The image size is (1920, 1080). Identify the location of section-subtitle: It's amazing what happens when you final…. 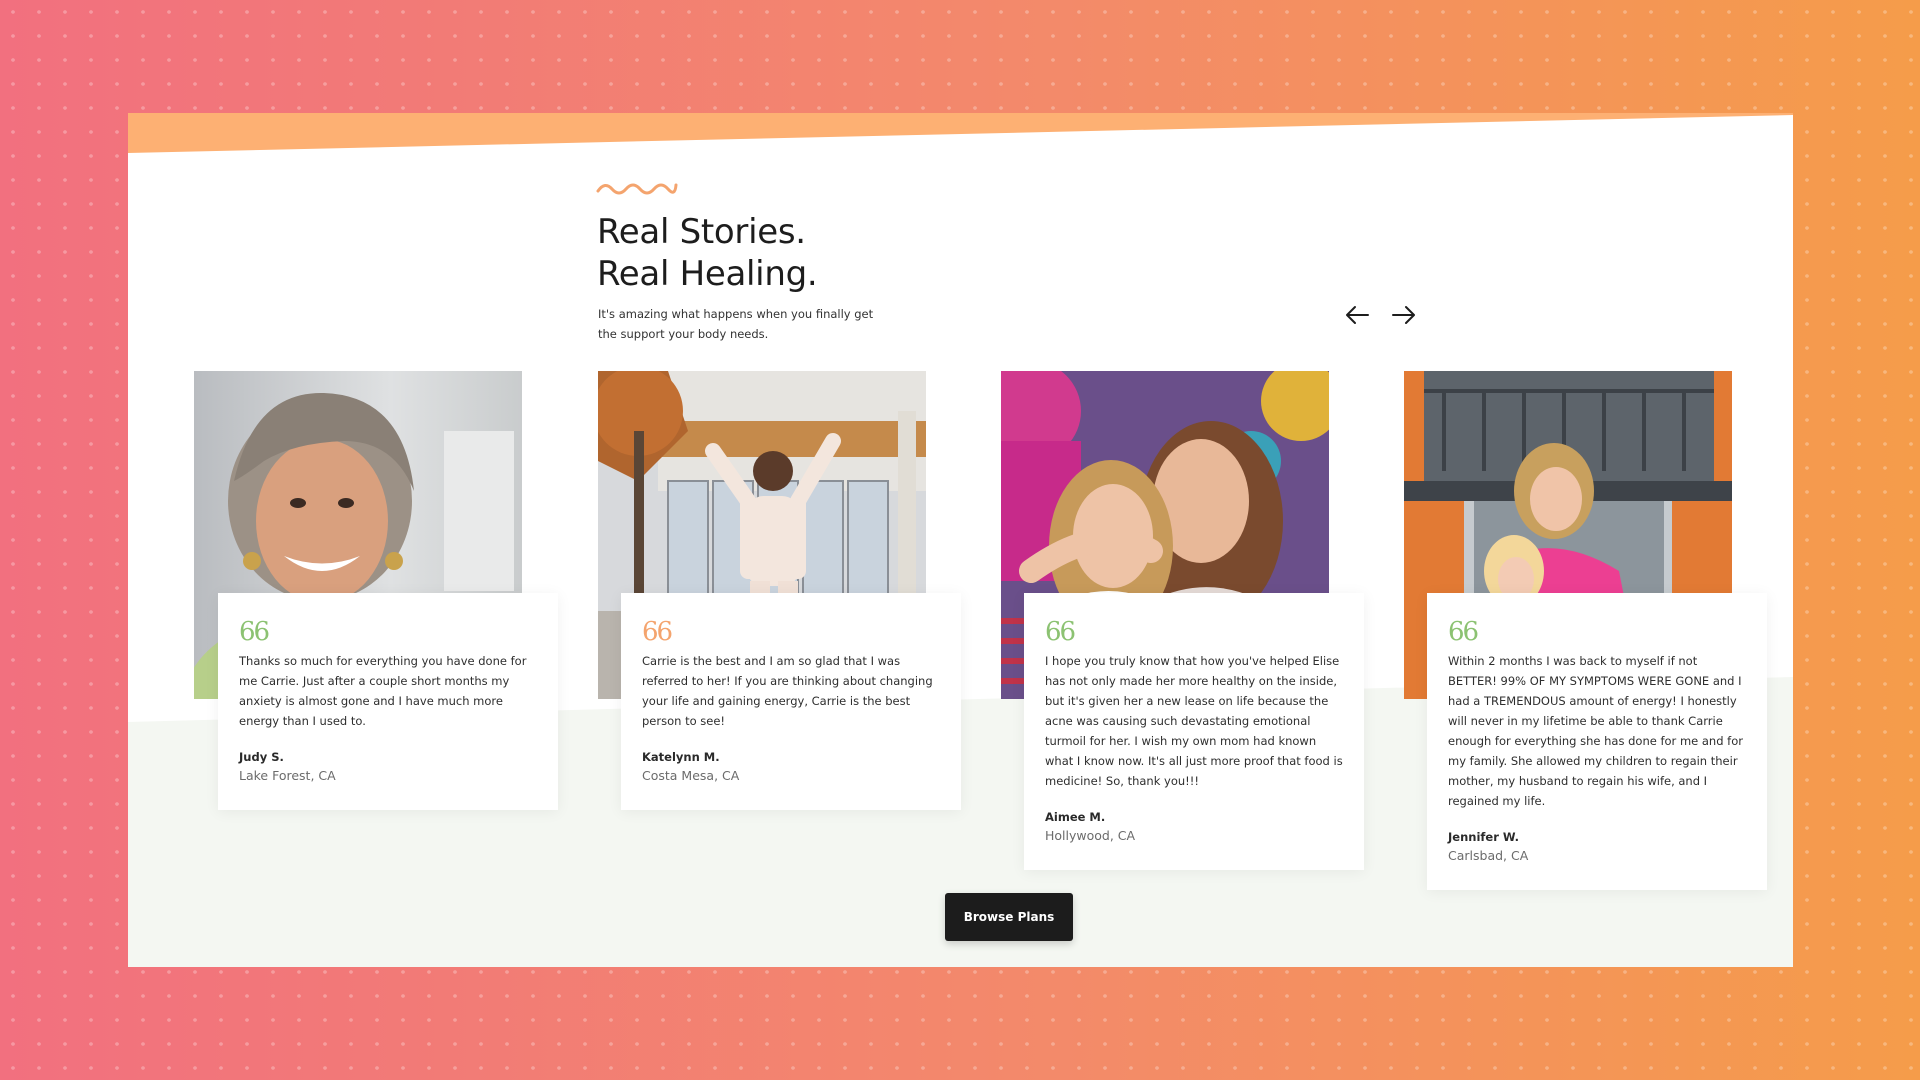
(743, 324).